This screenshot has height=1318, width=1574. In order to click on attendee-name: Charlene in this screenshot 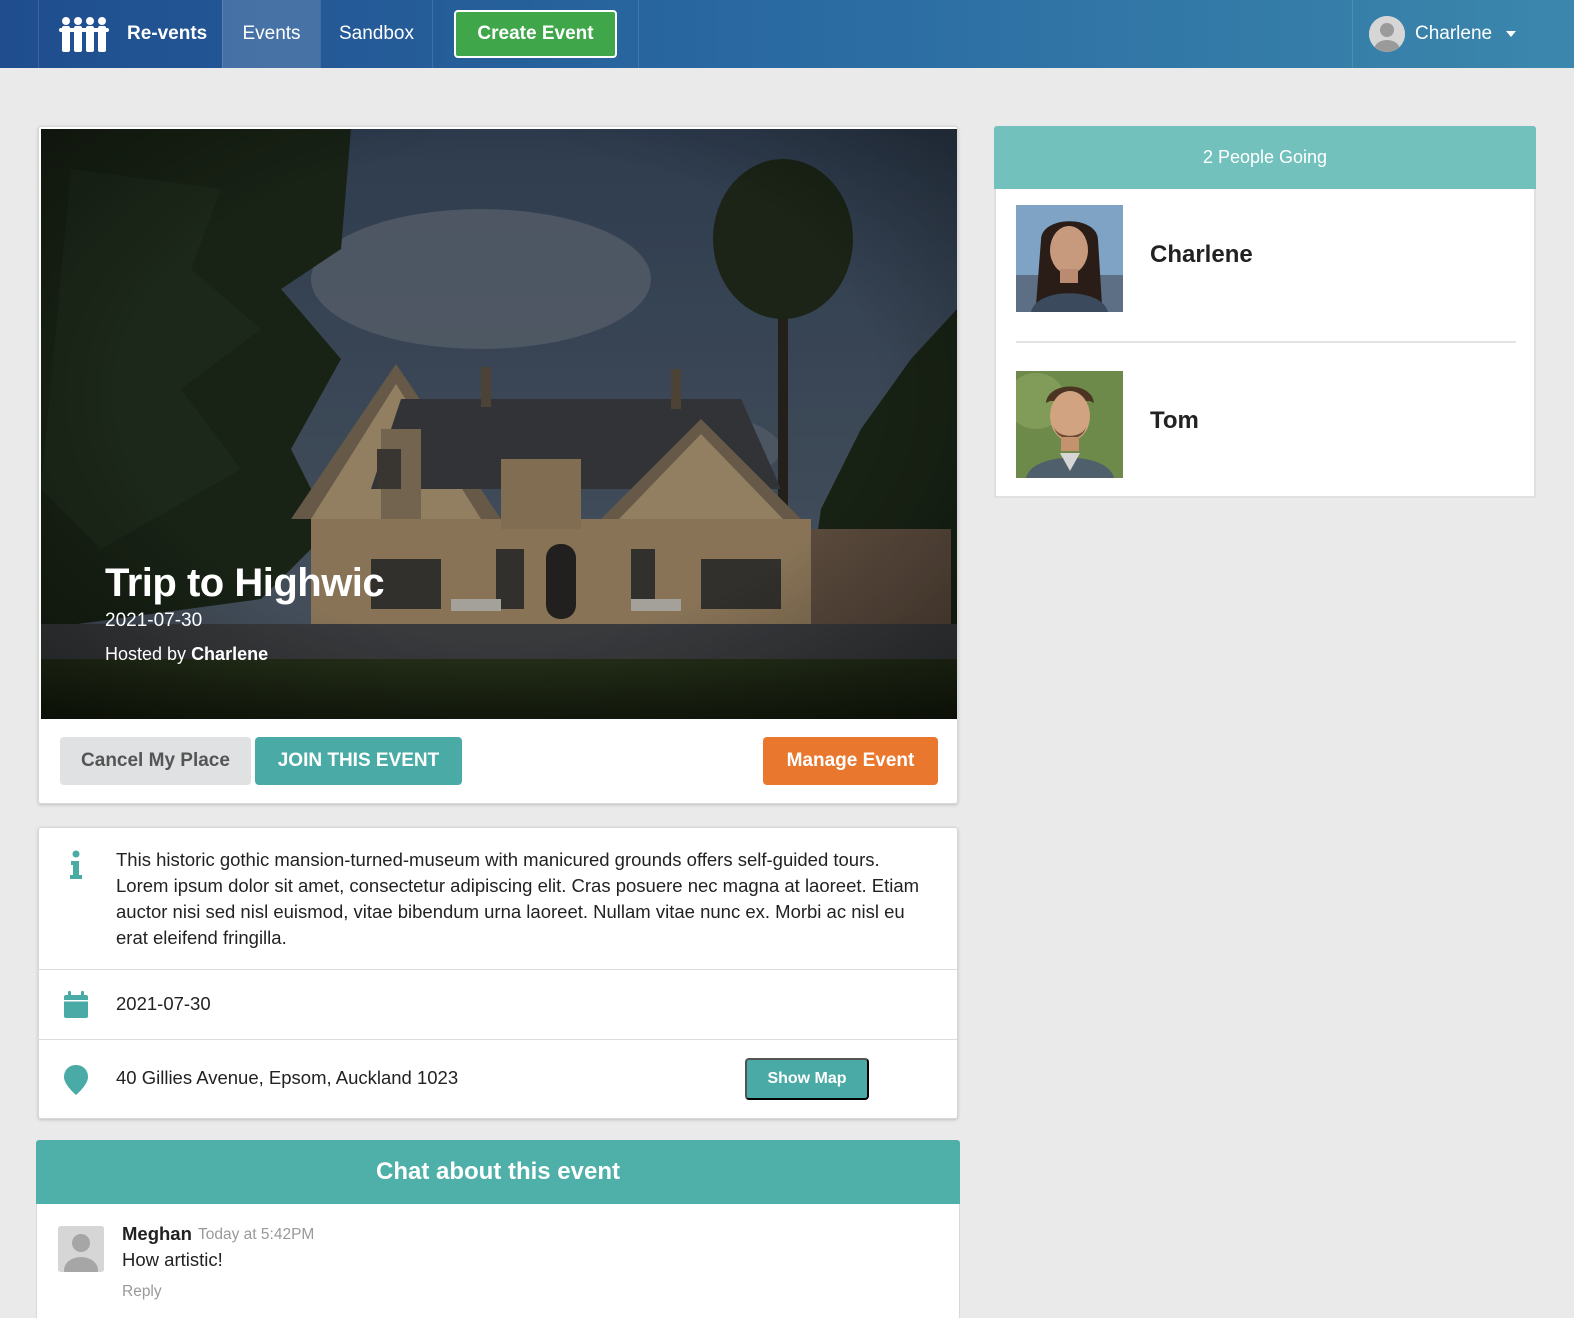, I will do `click(1201, 254)`.